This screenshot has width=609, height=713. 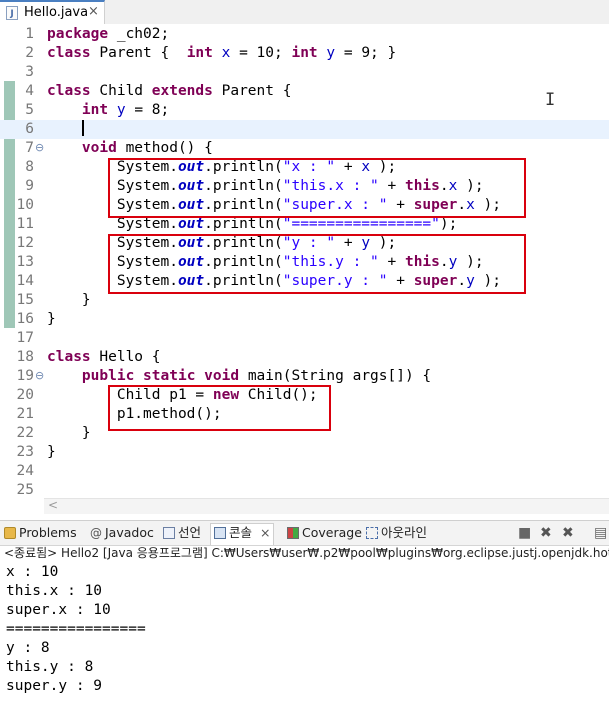 I want to click on tab-problems: Problems, so click(x=40, y=533).